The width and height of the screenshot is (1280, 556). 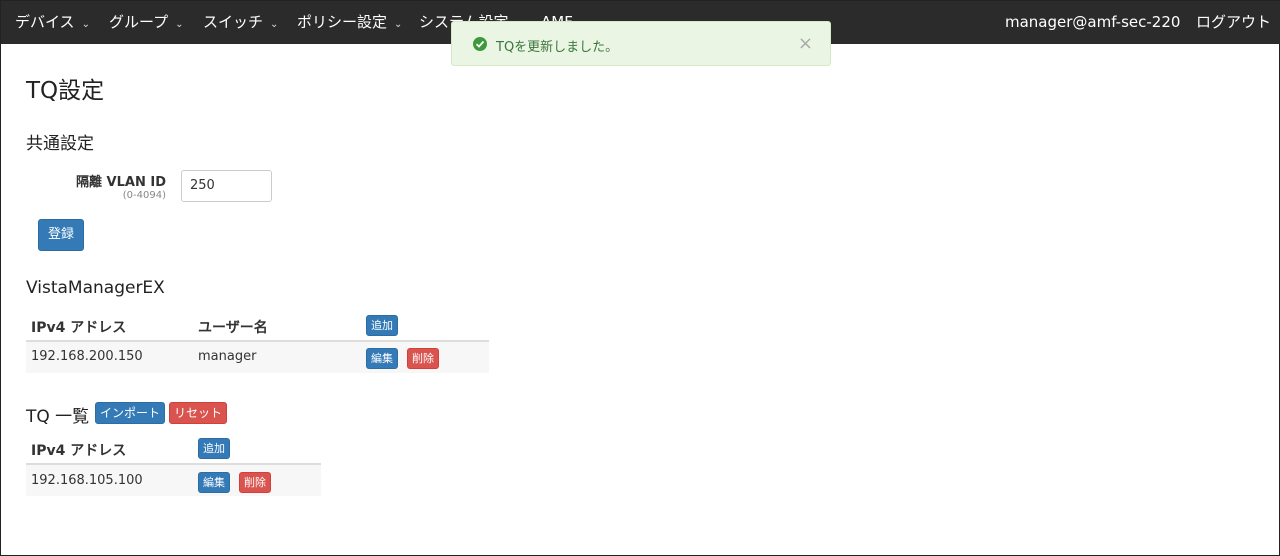 What do you see at coordinates (214, 482) in the screenshot?
I see `tq-edit-button: 編集` at bounding box center [214, 482].